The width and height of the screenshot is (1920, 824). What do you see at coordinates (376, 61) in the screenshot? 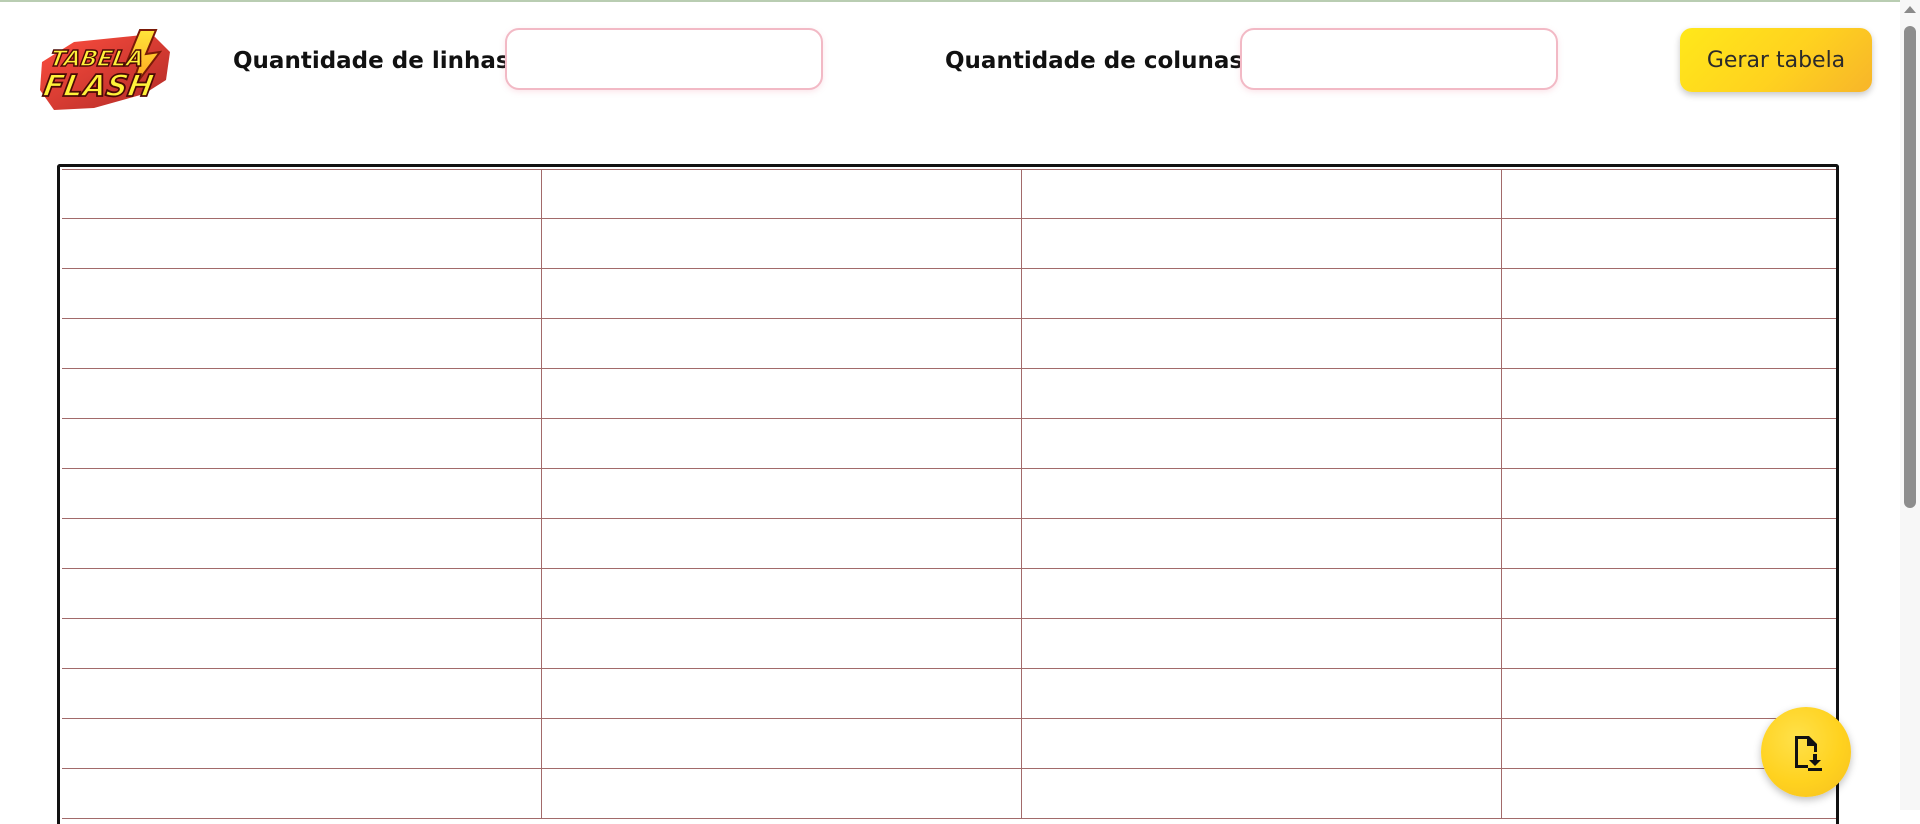
I see `rows-label: Quantidade de linhas:` at bounding box center [376, 61].